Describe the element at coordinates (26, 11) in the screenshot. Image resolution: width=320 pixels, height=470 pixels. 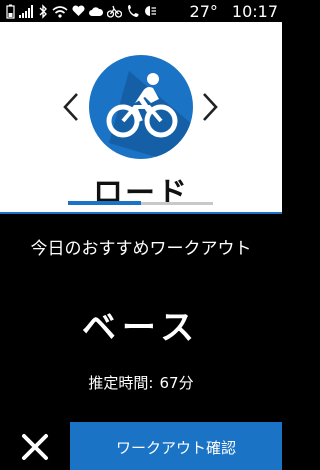
I see `signal-icon` at that location.